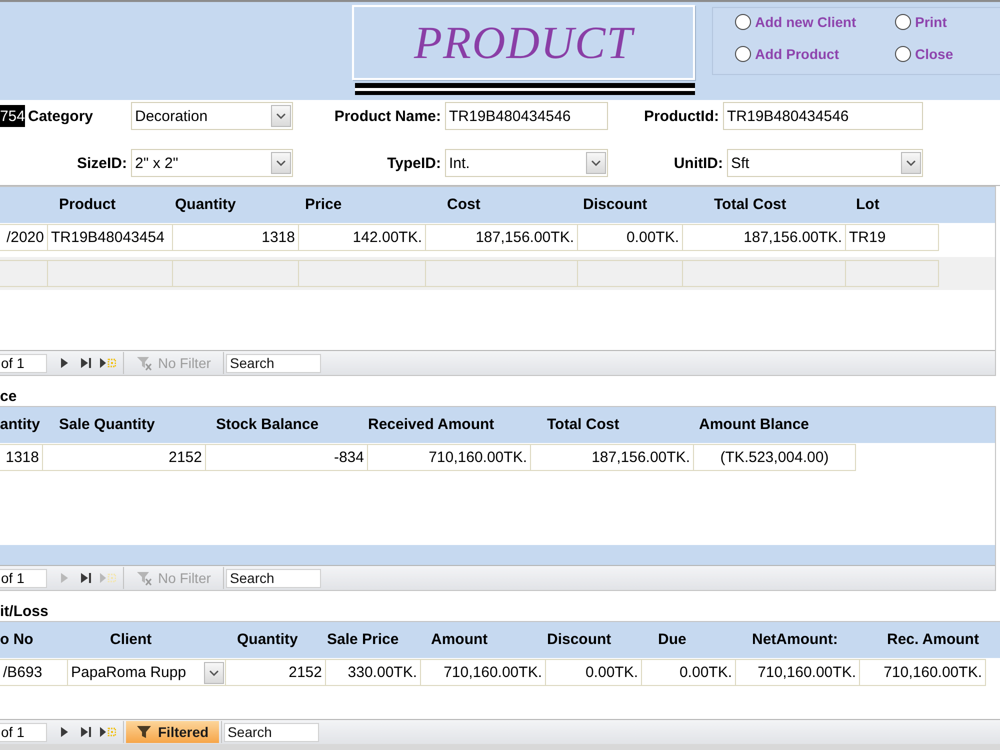  I want to click on table-cell: (TK.523,004.00), so click(775, 457).